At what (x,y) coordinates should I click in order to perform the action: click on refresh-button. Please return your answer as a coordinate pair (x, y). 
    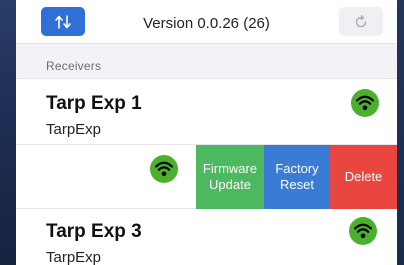
    Looking at the image, I should click on (361, 21).